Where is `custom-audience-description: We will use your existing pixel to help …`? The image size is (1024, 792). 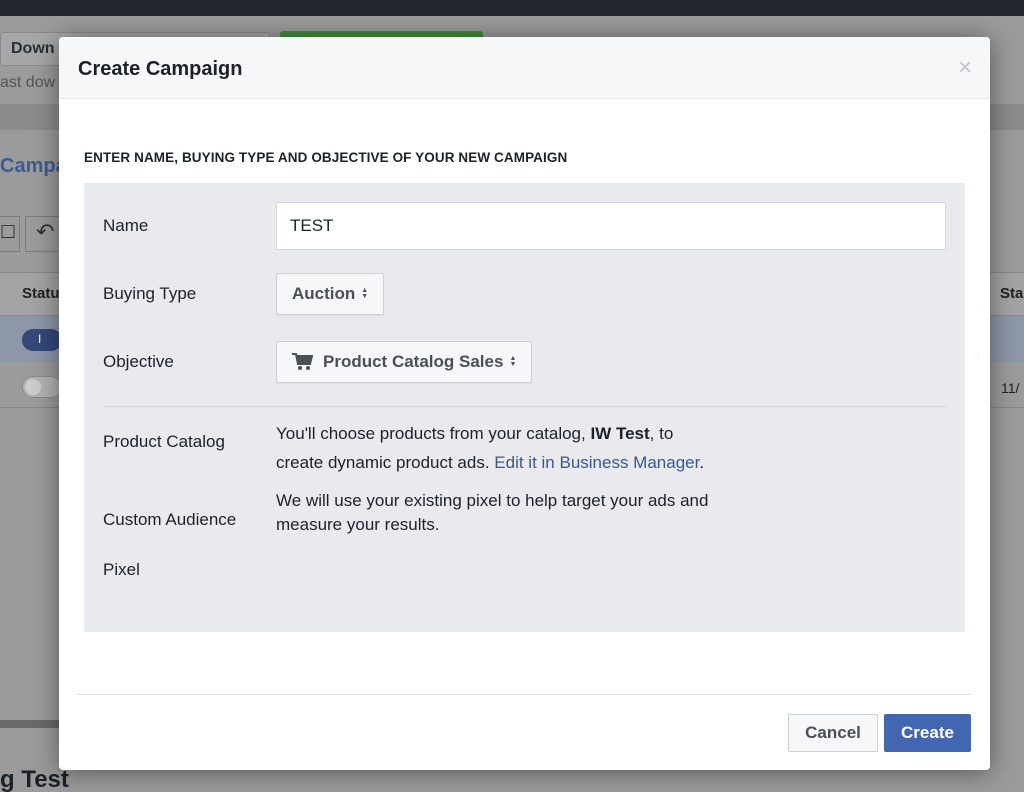
custom-audience-description: We will use your existing pixel to help … is located at coordinates (492, 513).